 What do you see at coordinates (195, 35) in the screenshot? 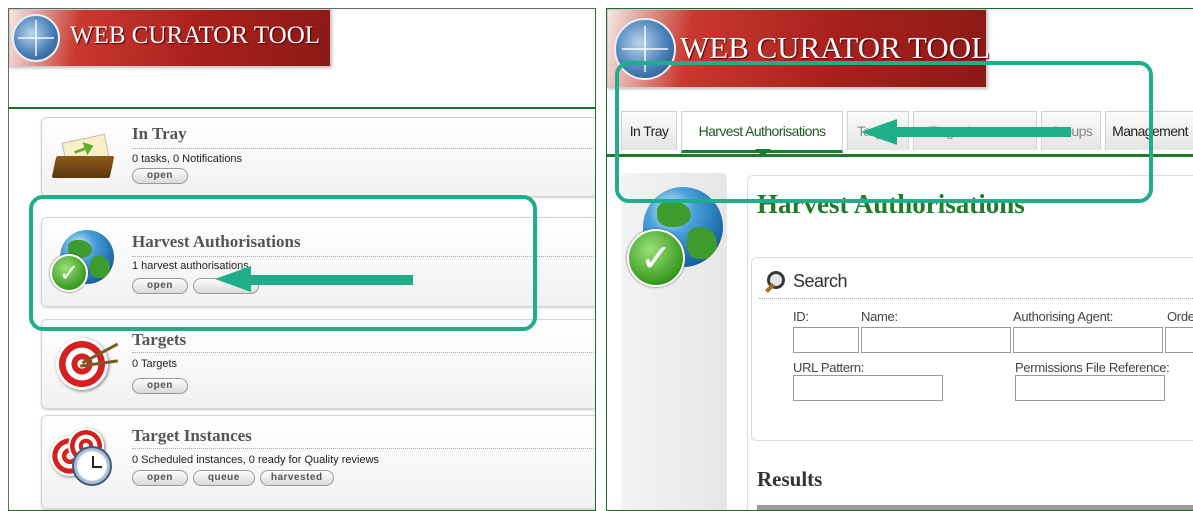
I see `logo-text: WEB CURATOR TOOL` at bounding box center [195, 35].